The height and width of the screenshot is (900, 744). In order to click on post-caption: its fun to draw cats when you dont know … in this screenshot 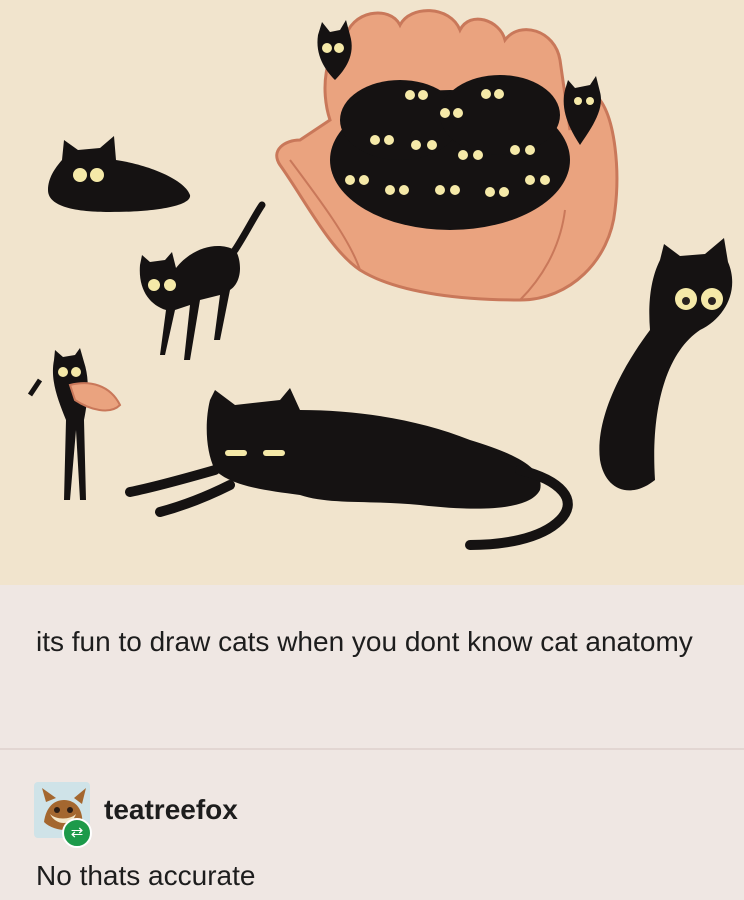, I will do `click(364, 641)`.